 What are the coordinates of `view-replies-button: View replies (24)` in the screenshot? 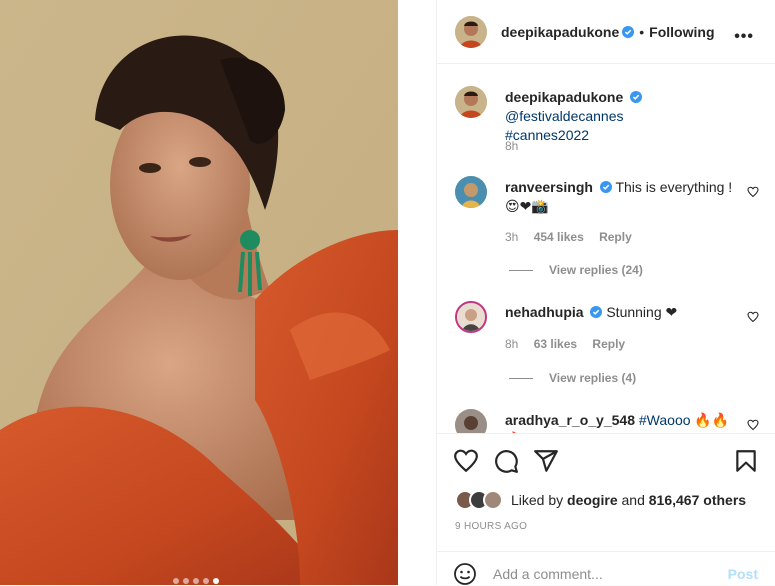 It's located at (576, 270).